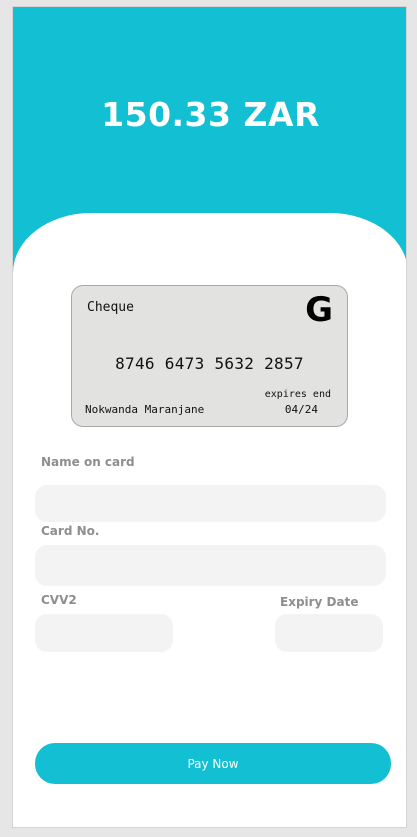 The height and width of the screenshot is (837, 417). Describe the element at coordinates (329, 633) in the screenshot. I see `expiry-date-input` at that location.